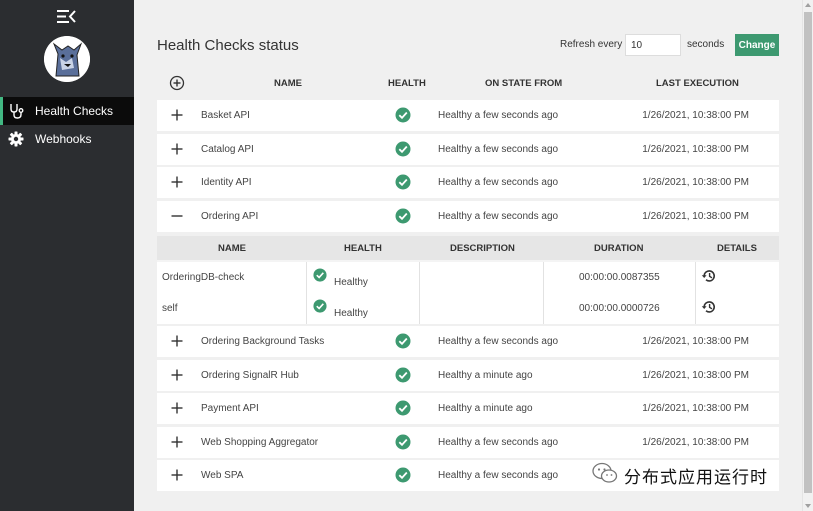 This screenshot has height=511, width=813. What do you see at coordinates (232, 308) in the screenshot?
I see `details-name-cell` at bounding box center [232, 308].